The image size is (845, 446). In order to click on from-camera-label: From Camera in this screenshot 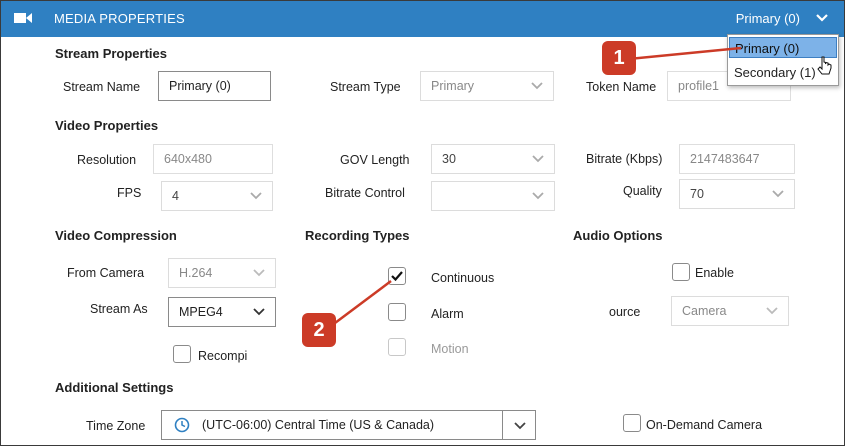, I will do `click(106, 273)`.